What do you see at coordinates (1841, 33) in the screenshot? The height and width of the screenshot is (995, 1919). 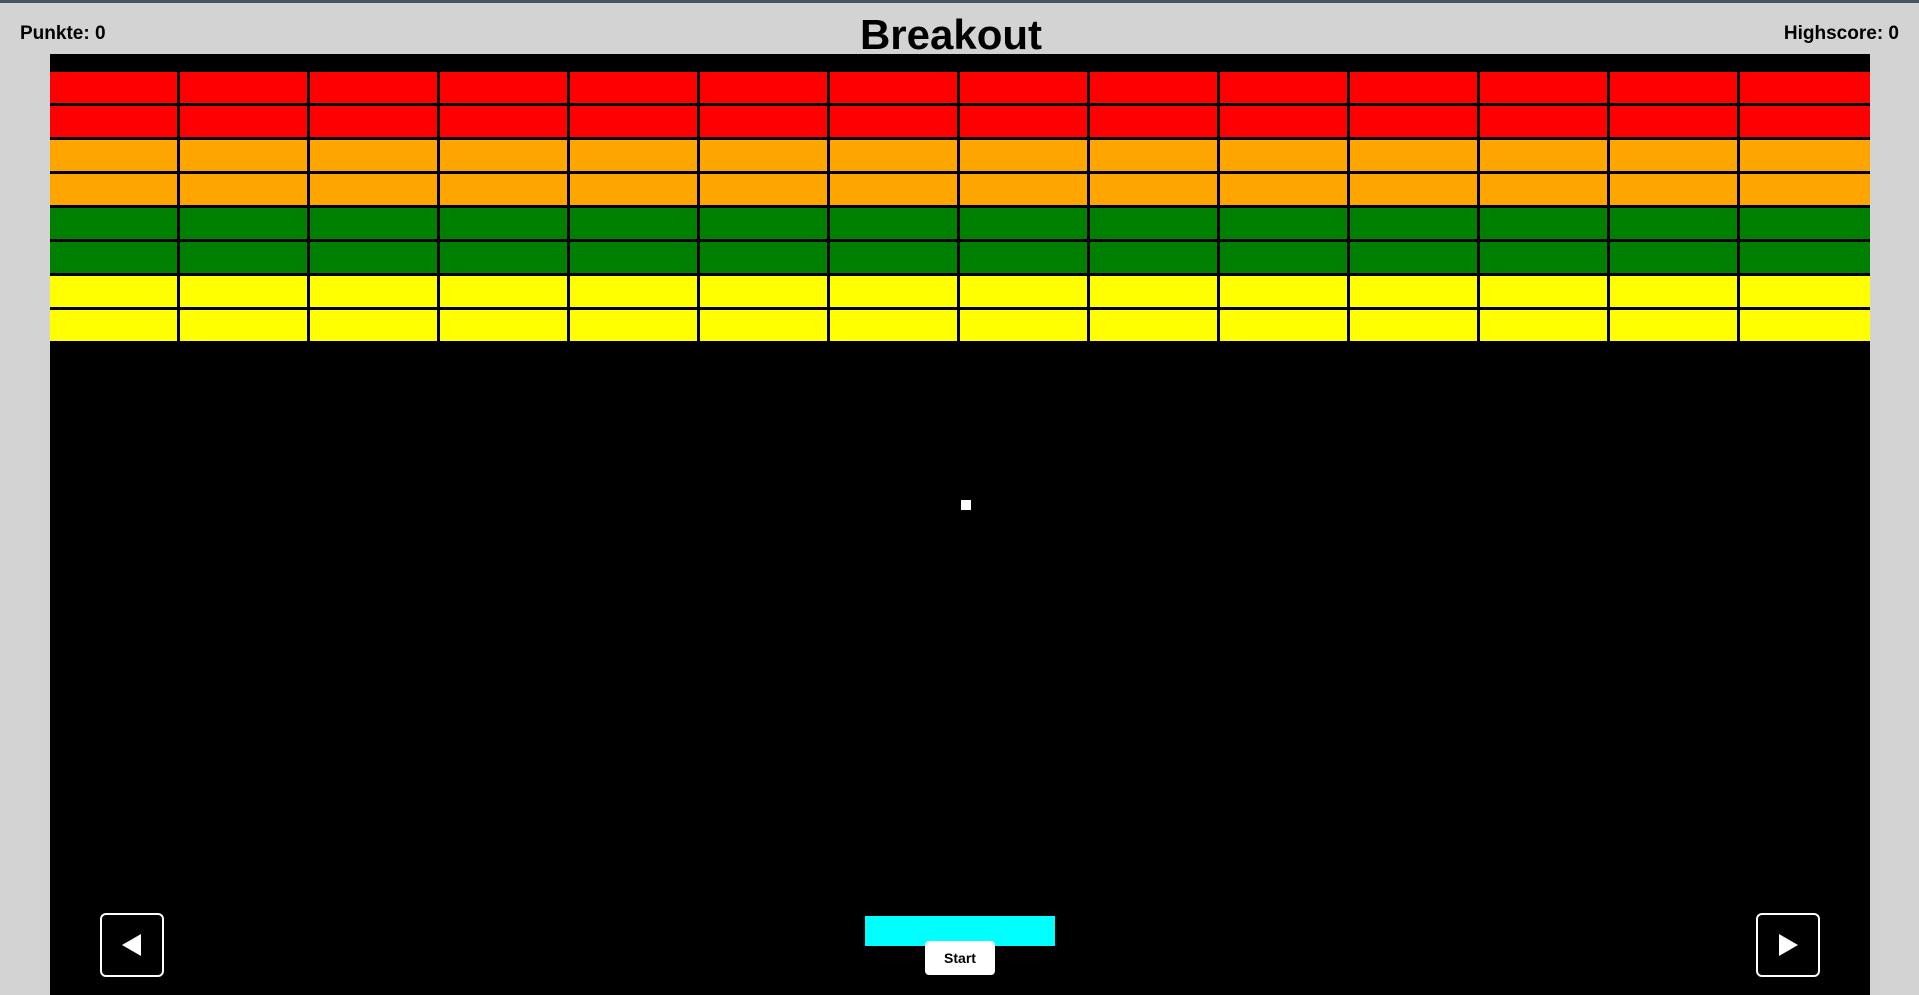 I see `highscore-label: Highscore: 0` at bounding box center [1841, 33].